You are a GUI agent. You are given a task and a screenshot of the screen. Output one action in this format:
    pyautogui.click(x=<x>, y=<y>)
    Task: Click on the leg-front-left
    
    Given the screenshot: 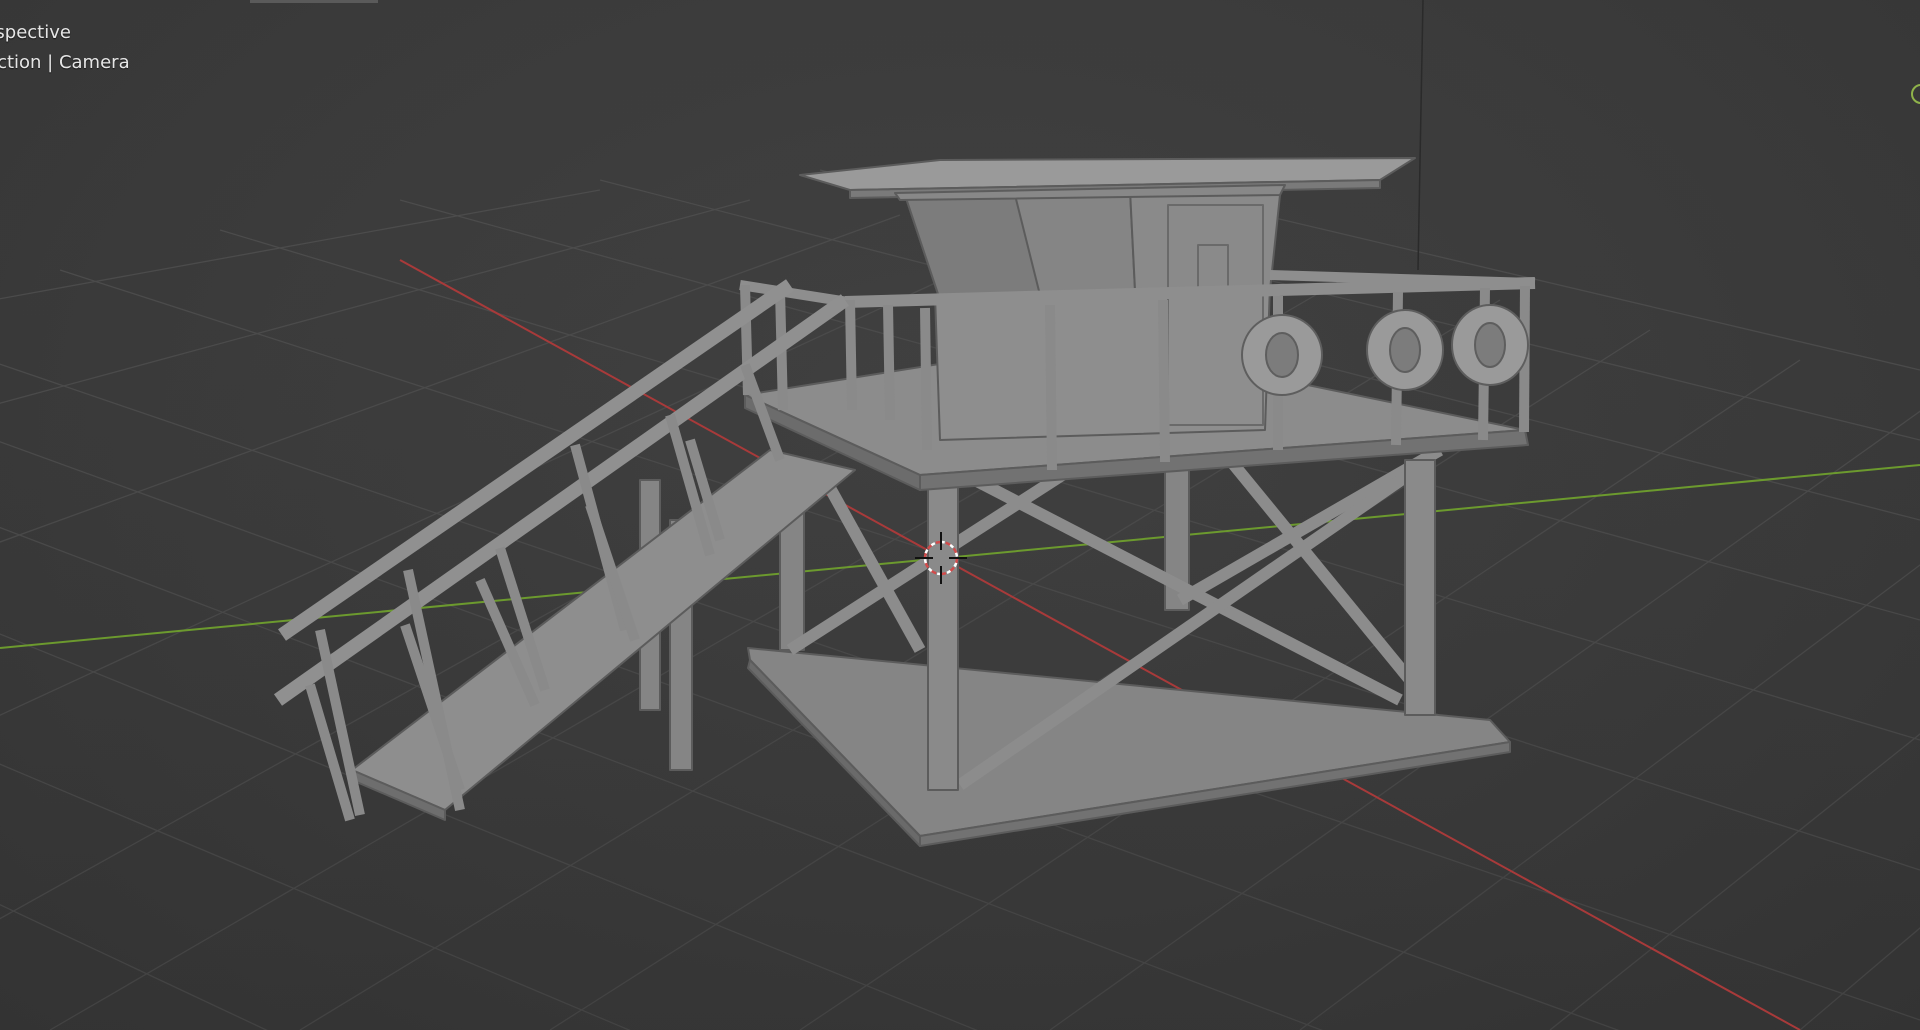 What is the action you would take?
    pyautogui.click(x=943, y=635)
    